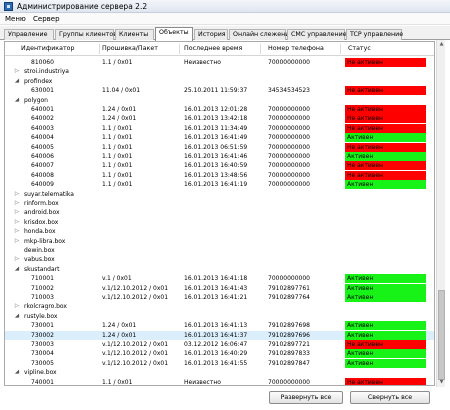 This screenshot has width=450, height=410. What do you see at coordinates (289, 297) in the screenshot?
I see `phone-cell: 79102897764` at bounding box center [289, 297].